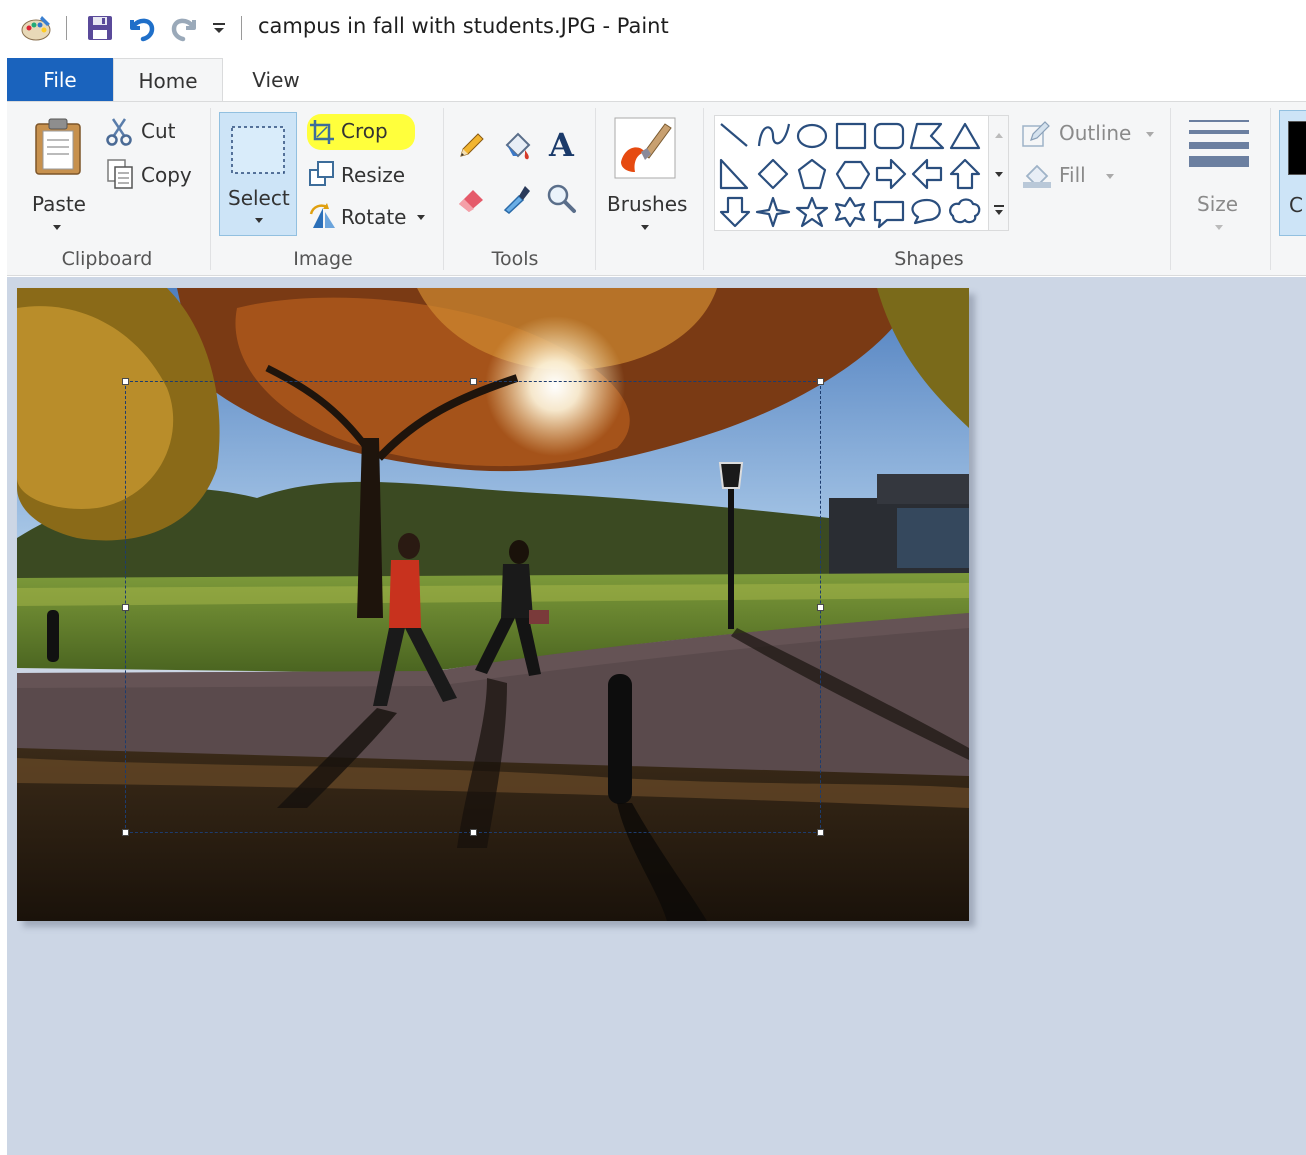  Describe the element at coordinates (645, 148) in the screenshot. I see `brush-icon` at that location.